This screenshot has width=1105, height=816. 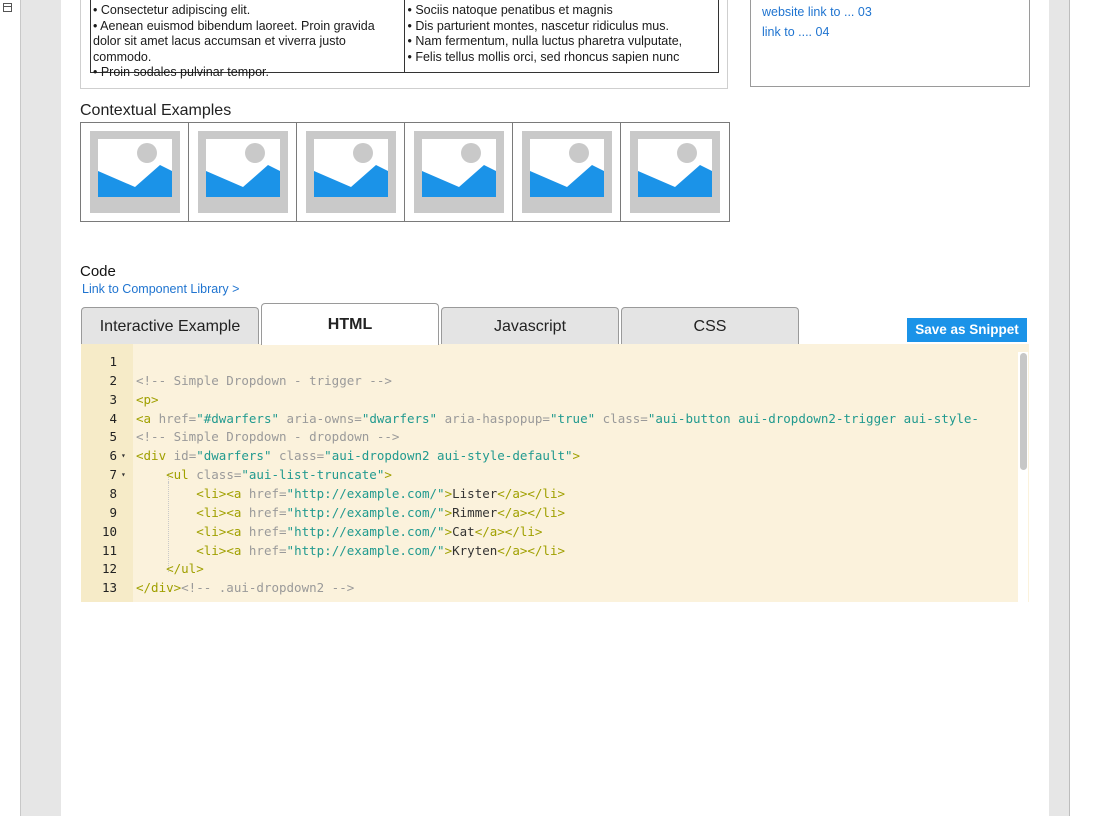 What do you see at coordinates (572, 418) in the screenshot?
I see `code-token: "true"` at bounding box center [572, 418].